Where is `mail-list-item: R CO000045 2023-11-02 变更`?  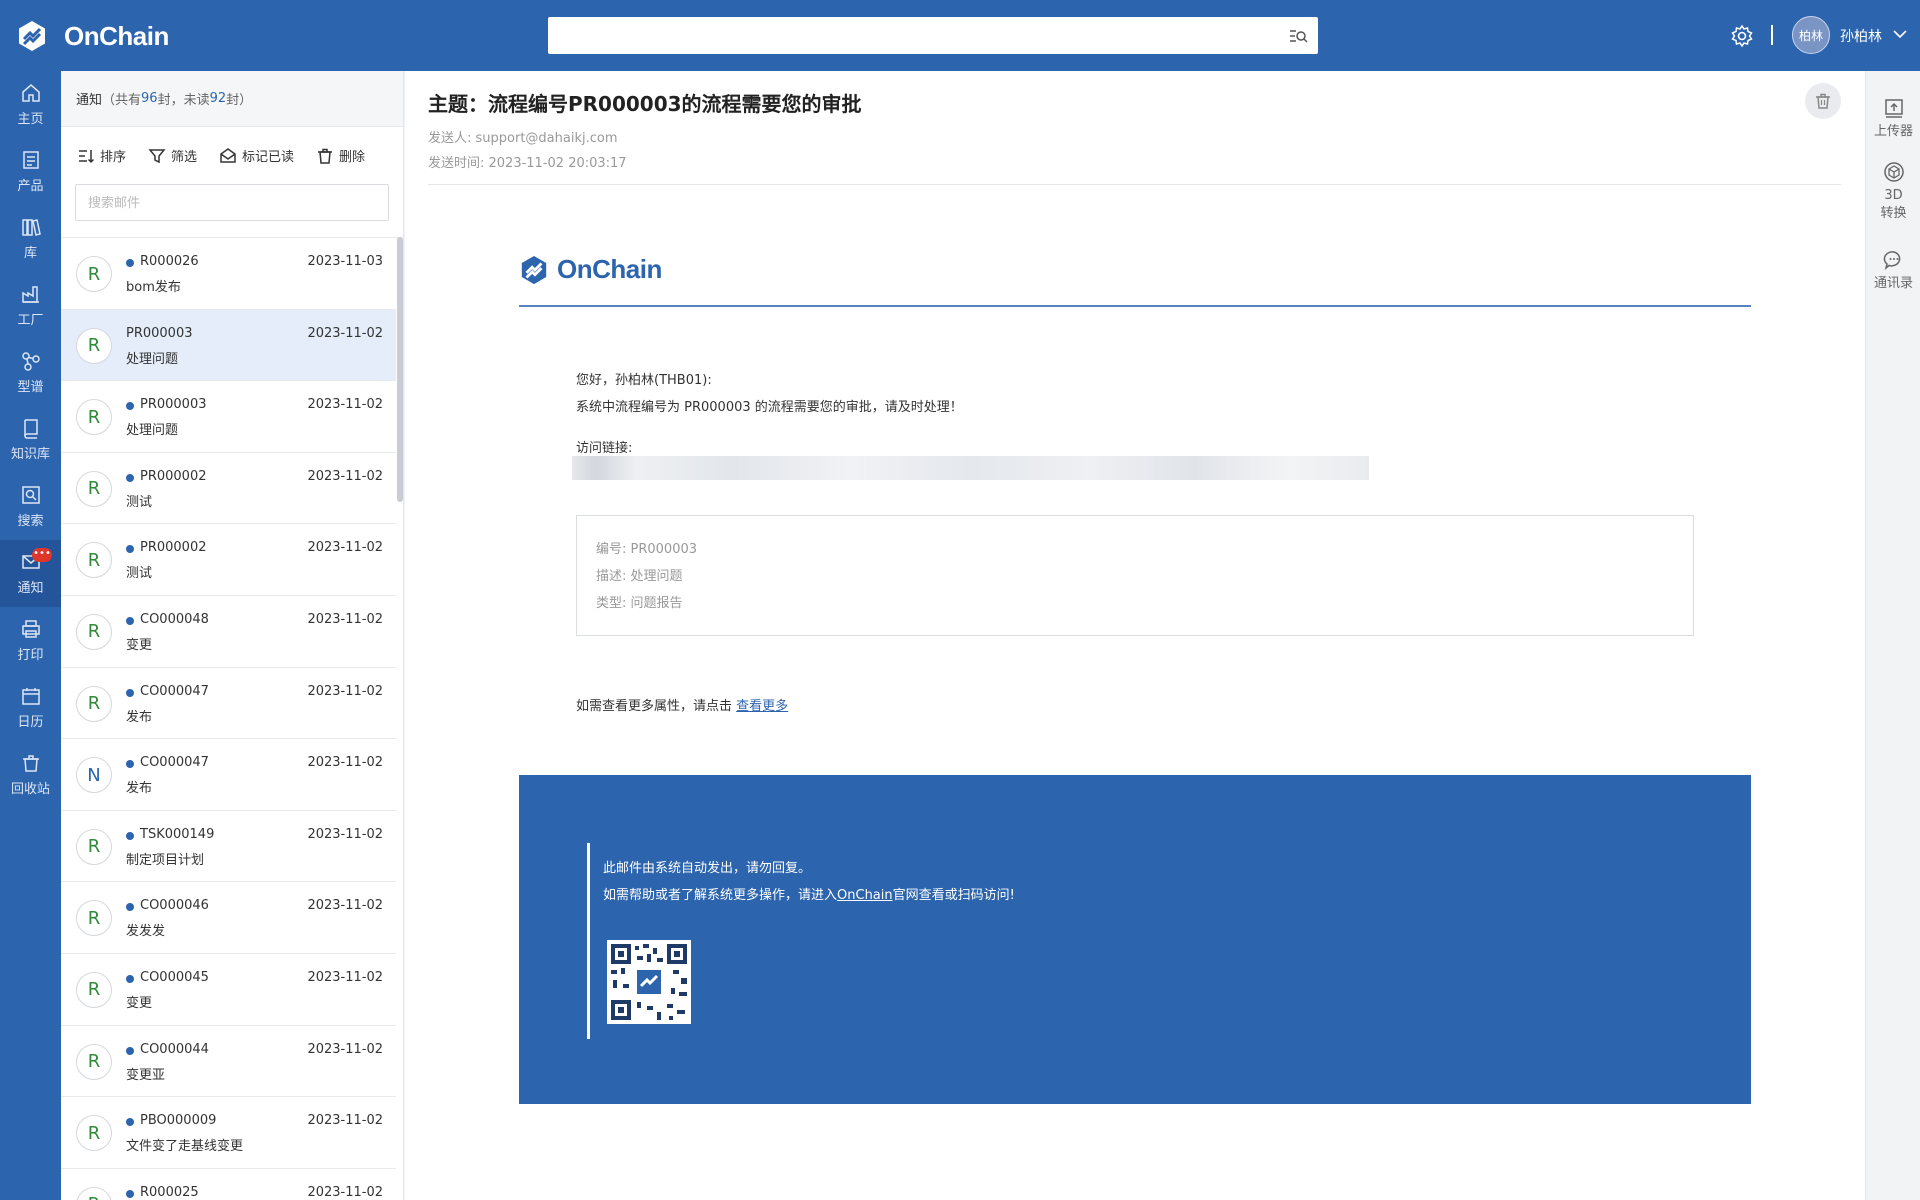
mail-list-item: R CO000045 2023-11-02 变更 is located at coordinates (228, 990).